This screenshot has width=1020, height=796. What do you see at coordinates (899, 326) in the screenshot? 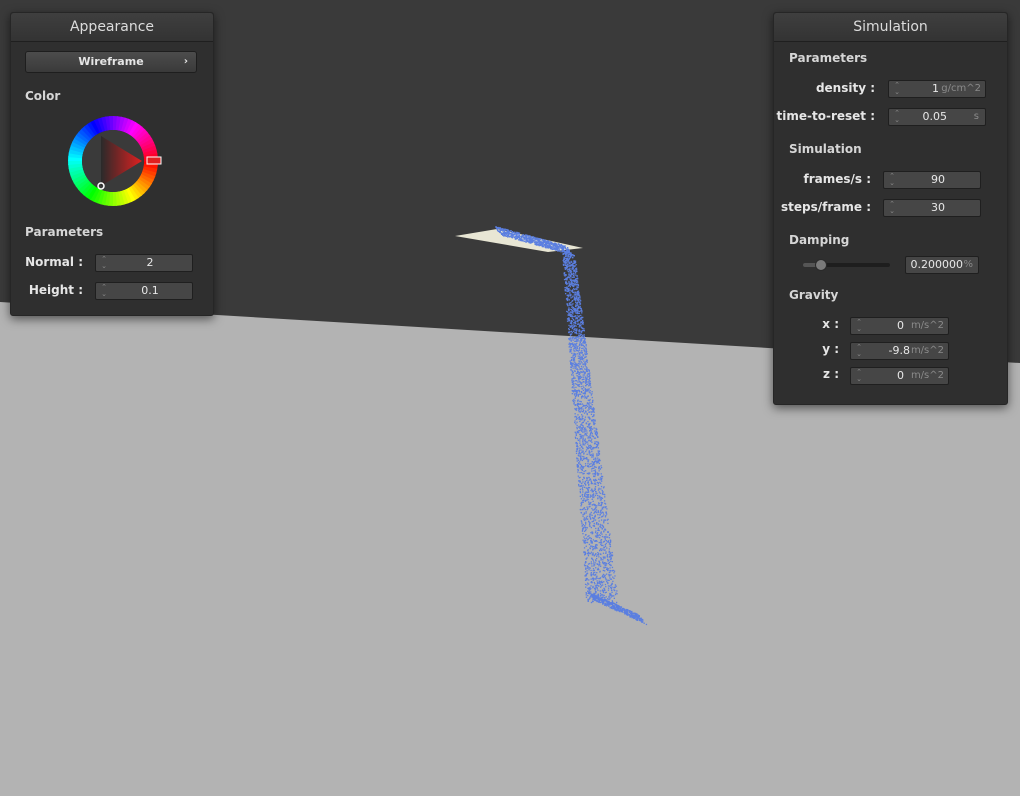
I see `gravity-x-field: ⌃ ⌄ 0 m/s^2` at bounding box center [899, 326].